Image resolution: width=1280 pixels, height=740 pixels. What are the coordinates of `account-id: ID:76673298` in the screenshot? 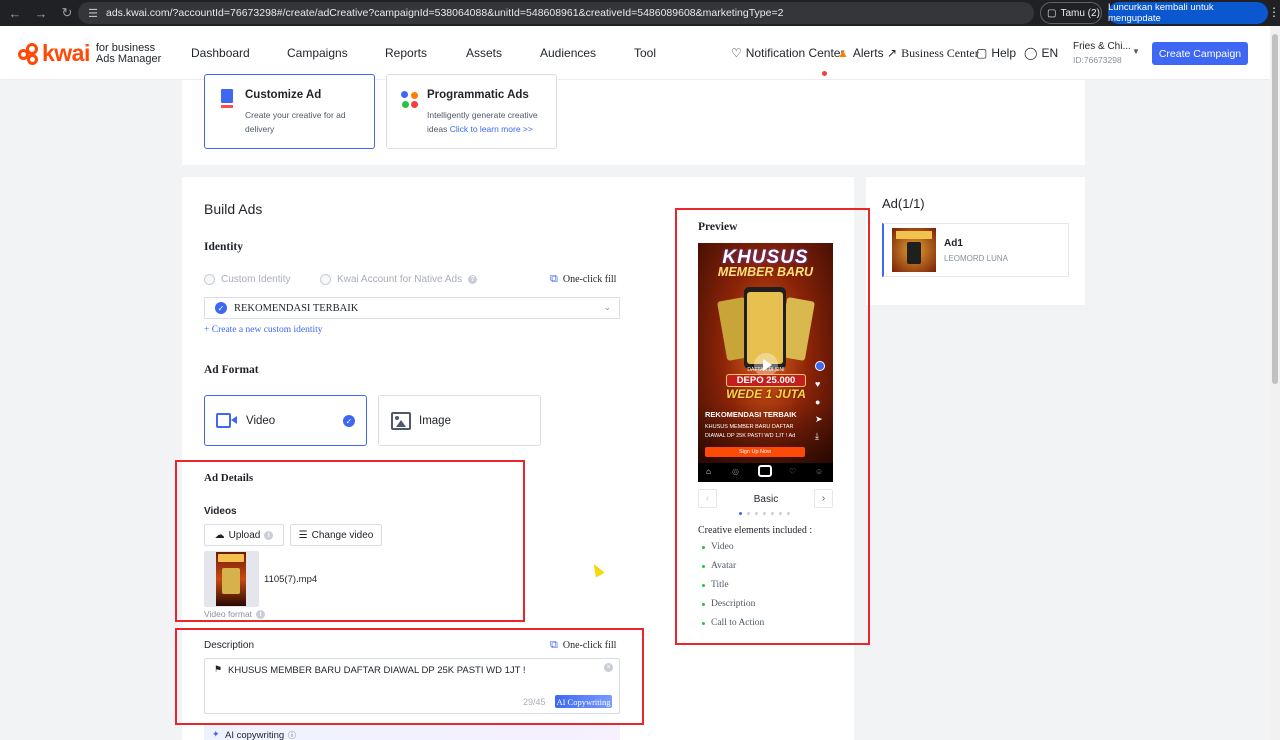 It's located at (1097, 60).